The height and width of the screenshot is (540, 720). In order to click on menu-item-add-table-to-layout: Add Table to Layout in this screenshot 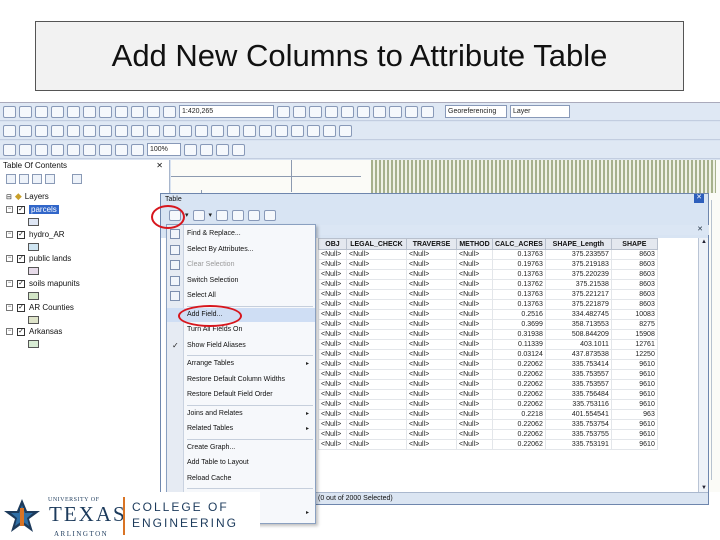, I will do `click(241, 463)`.